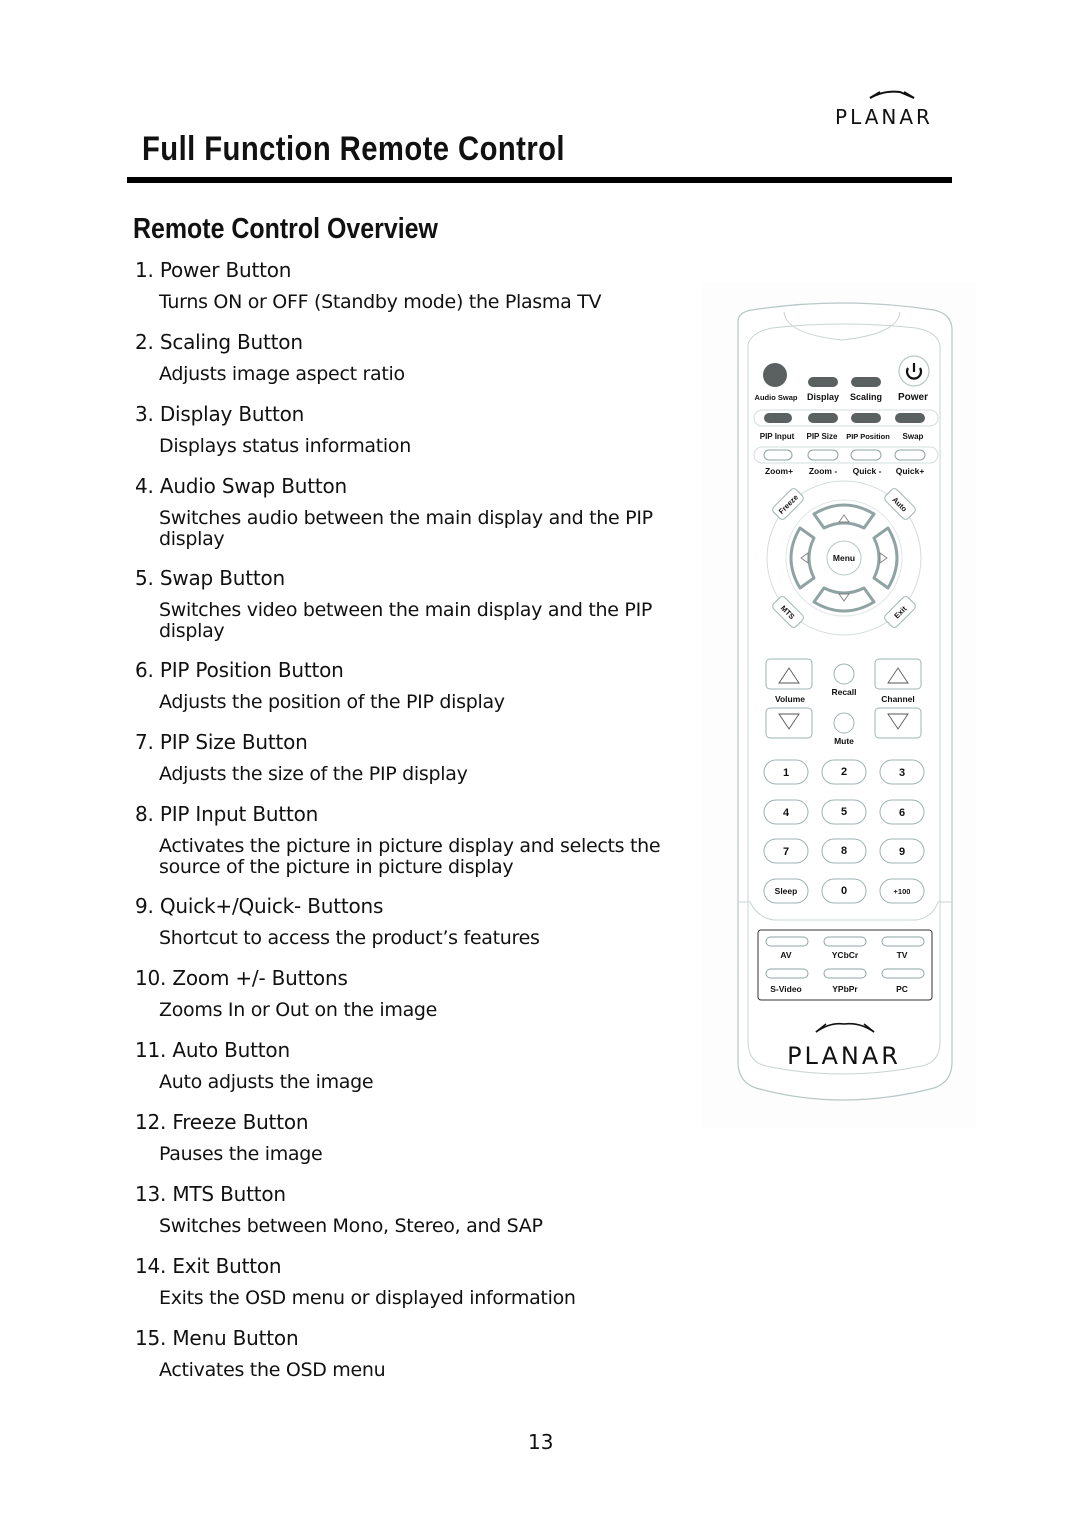 The height and width of the screenshot is (1529, 1080). Describe the element at coordinates (823, 455) in the screenshot. I see `zoom-minus-button` at that location.